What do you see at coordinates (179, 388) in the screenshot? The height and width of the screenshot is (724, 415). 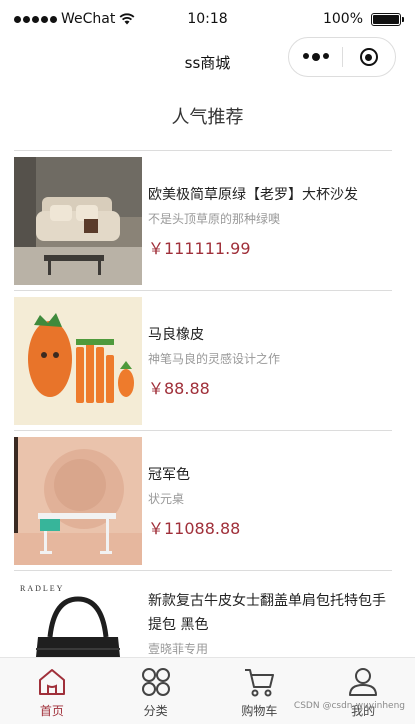 I see `product-price: ￥88.88` at bounding box center [179, 388].